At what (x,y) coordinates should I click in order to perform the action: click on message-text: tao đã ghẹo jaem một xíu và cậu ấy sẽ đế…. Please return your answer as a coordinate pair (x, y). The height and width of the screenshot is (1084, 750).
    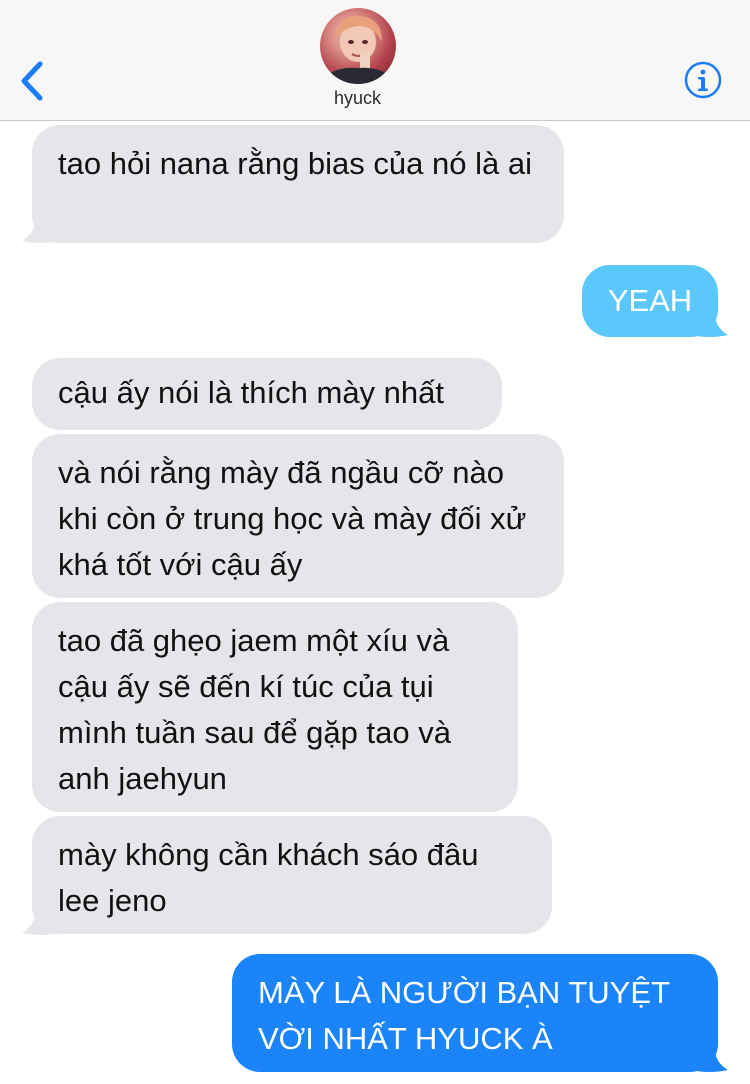
    Looking at the image, I should click on (254, 709).